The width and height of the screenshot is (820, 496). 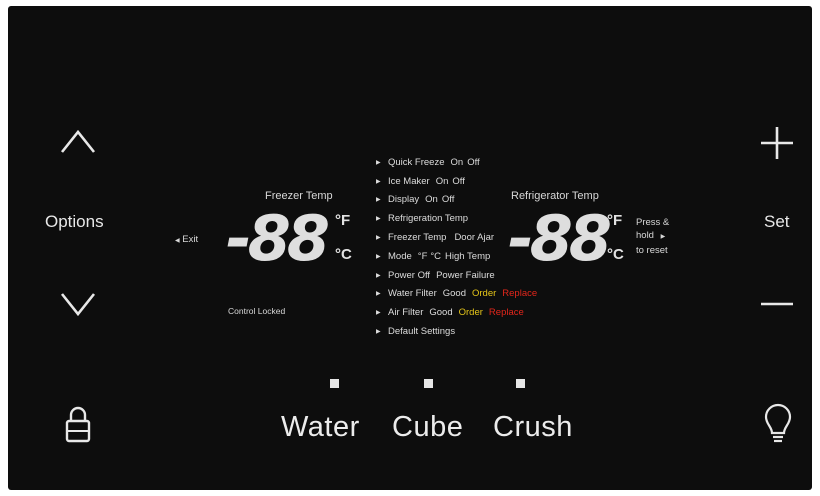 I want to click on refrigerator-unit-c: °C, so click(x=615, y=254).